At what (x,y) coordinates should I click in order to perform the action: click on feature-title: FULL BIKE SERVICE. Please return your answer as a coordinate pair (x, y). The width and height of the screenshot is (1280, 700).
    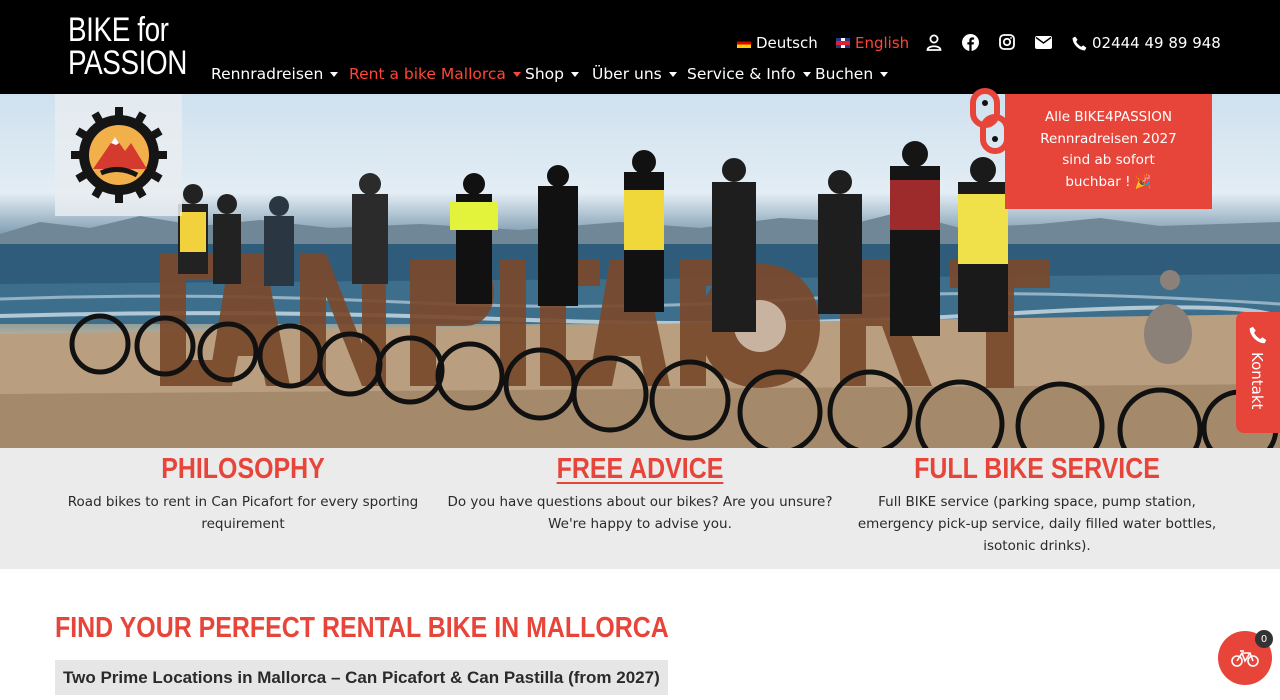
    Looking at the image, I should click on (1037, 469).